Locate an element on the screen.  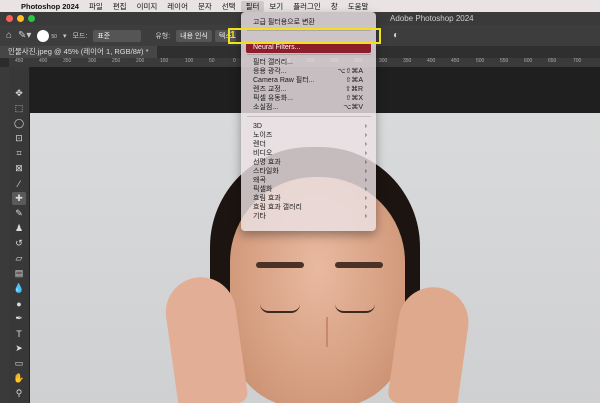
menu-type: 문자 is located at coordinates (205, 6).